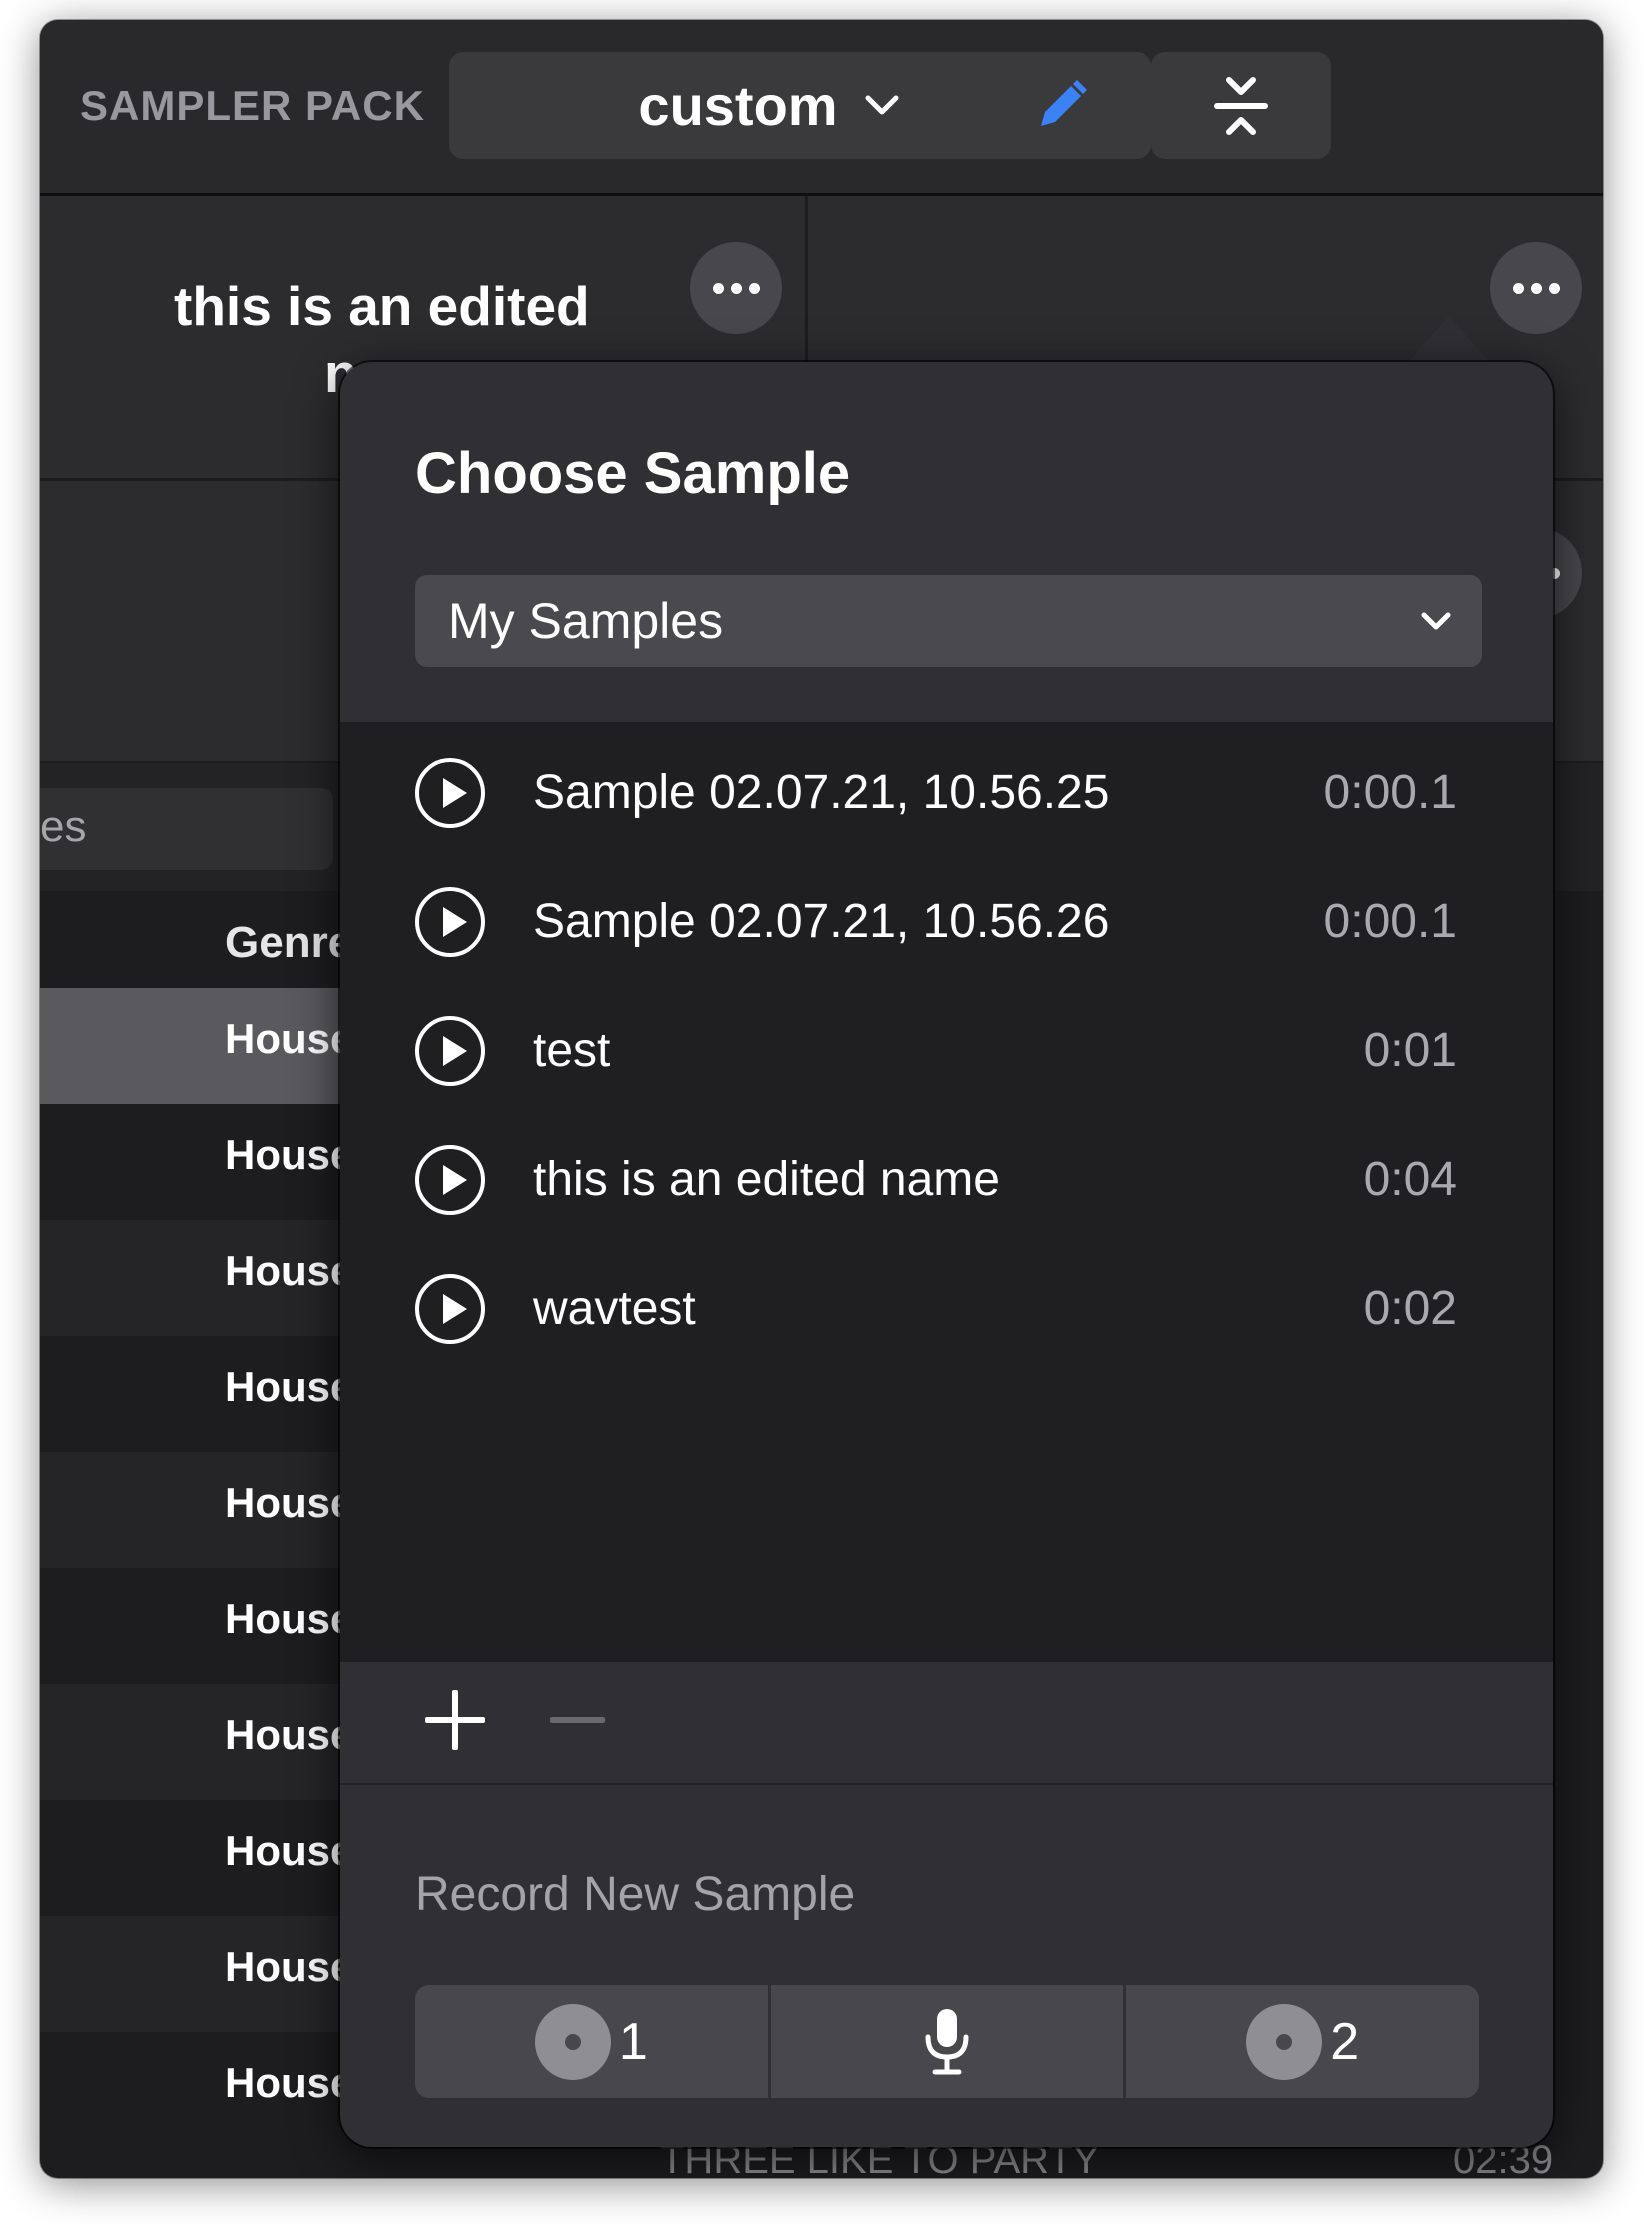 Image resolution: width=1644 pixels, height=2240 pixels. What do you see at coordinates (1410, 1308) in the screenshot?
I see `sample-duration: 0:02` at bounding box center [1410, 1308].